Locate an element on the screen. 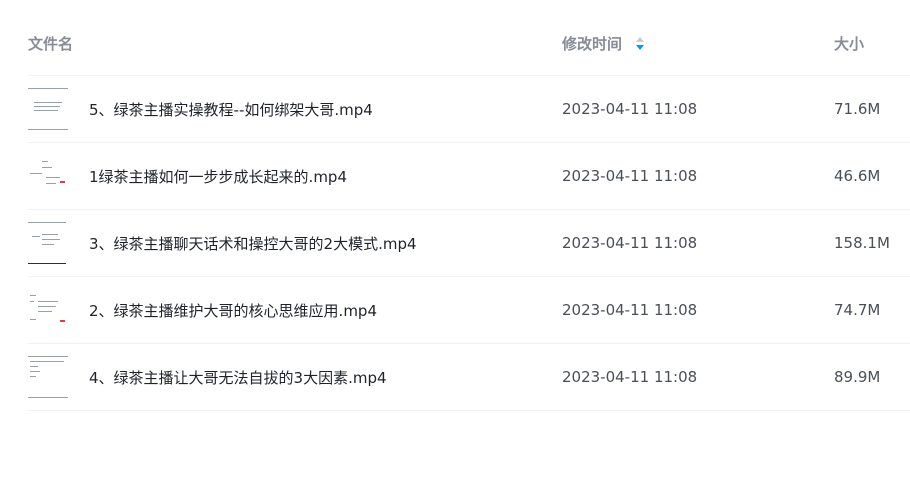 The image size is (910, 480). column-header-modified-time: 修改时间 is located at coordinates (603, 43).